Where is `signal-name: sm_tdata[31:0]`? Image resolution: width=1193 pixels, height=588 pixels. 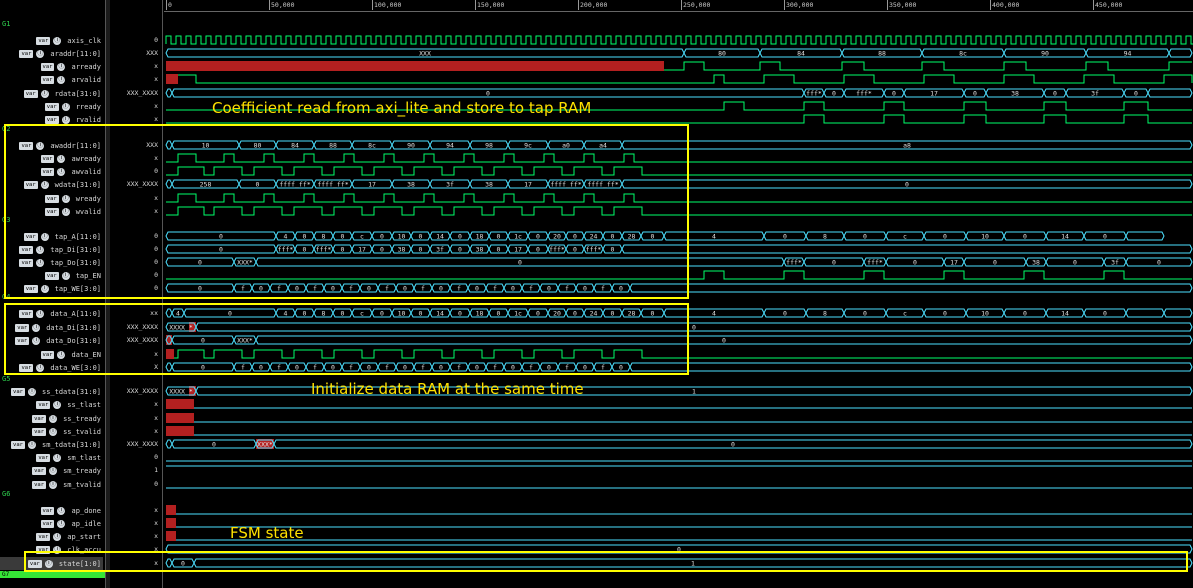 signal-name: sm_tdata[31:0] is located at coordinates (71, 444).